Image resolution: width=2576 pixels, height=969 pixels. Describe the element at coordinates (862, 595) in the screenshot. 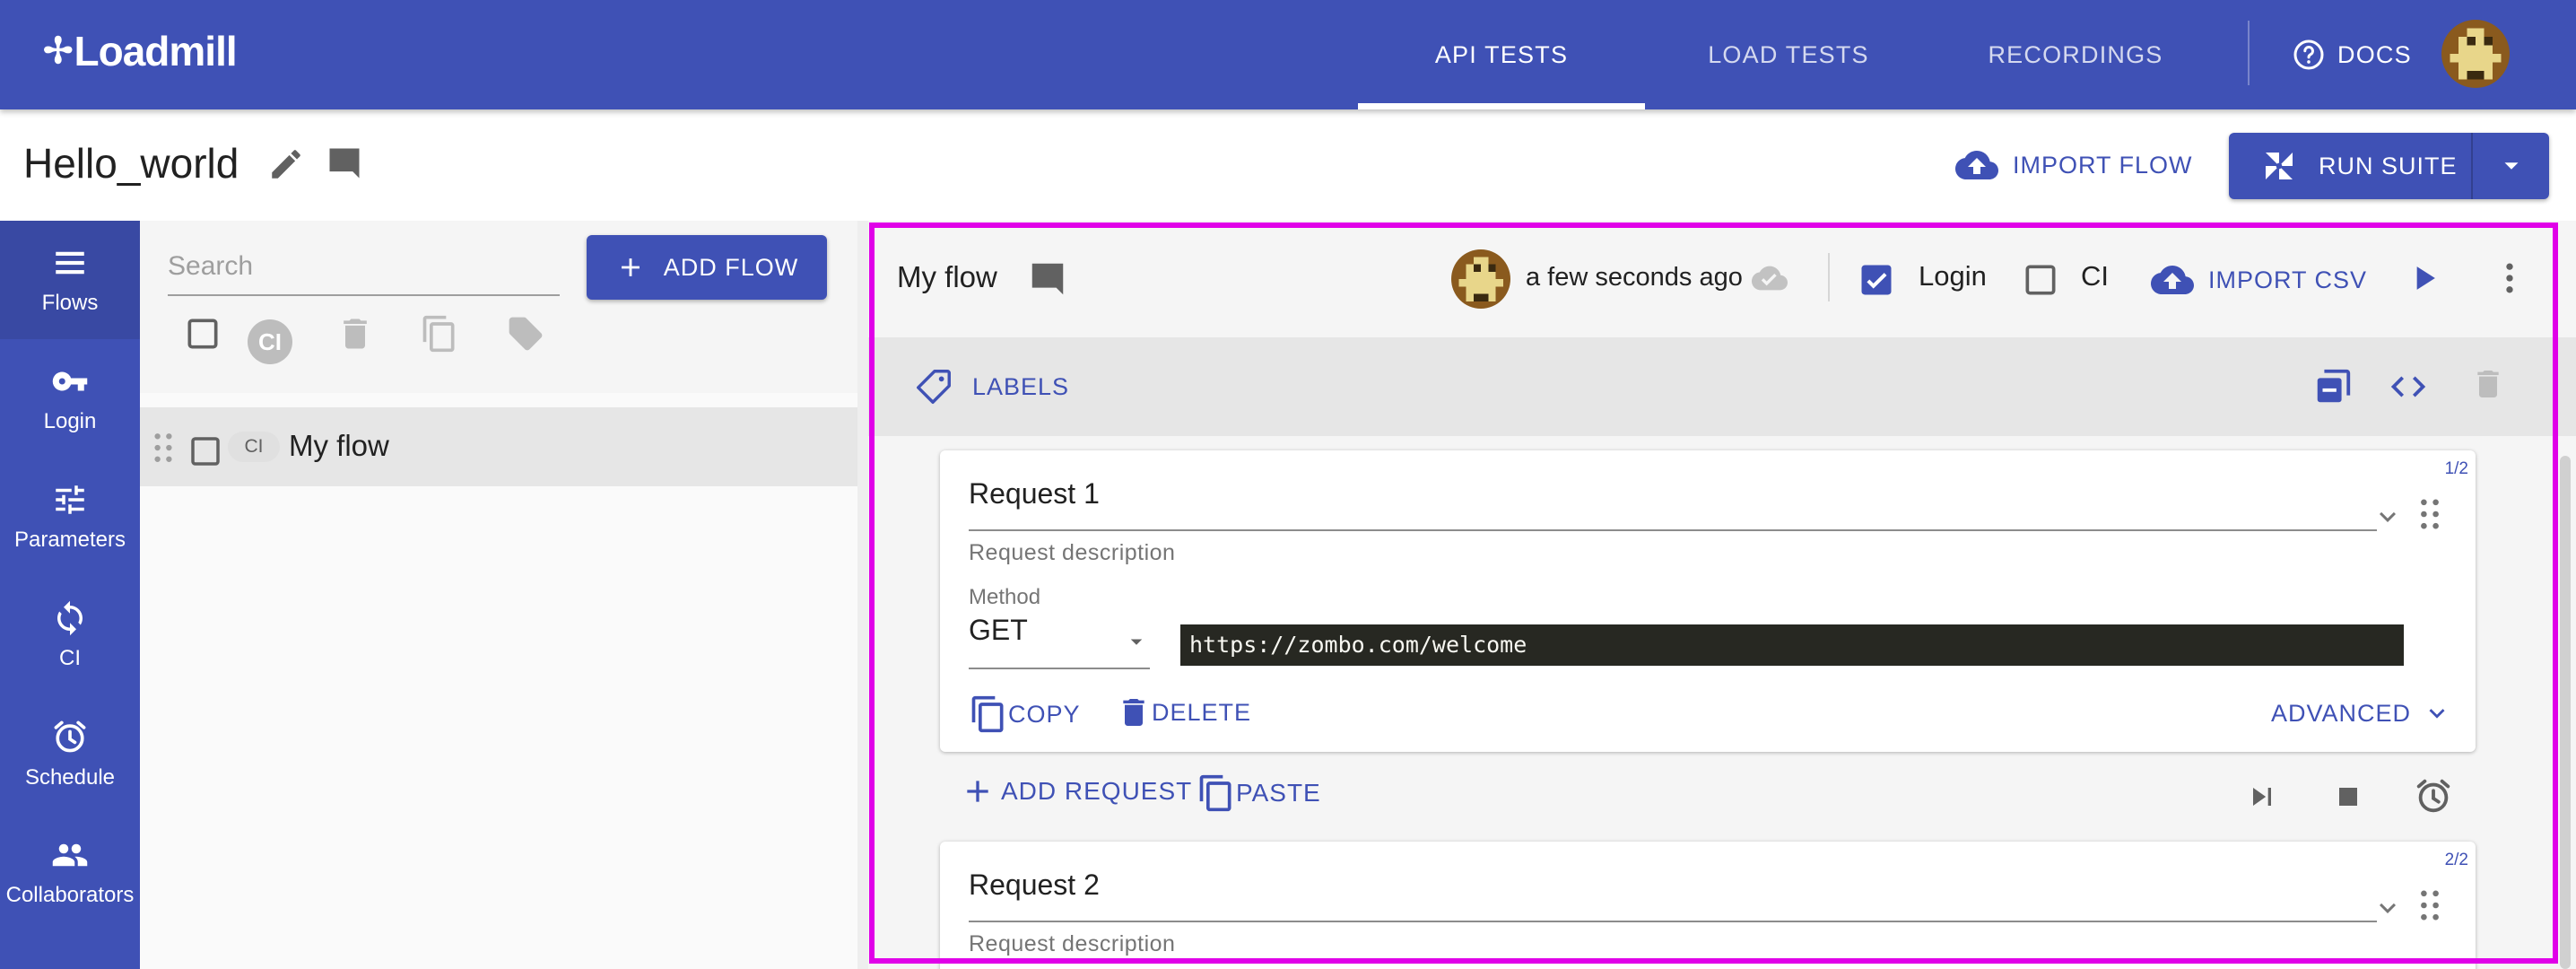

I see `panel-resize-divider` at that location.